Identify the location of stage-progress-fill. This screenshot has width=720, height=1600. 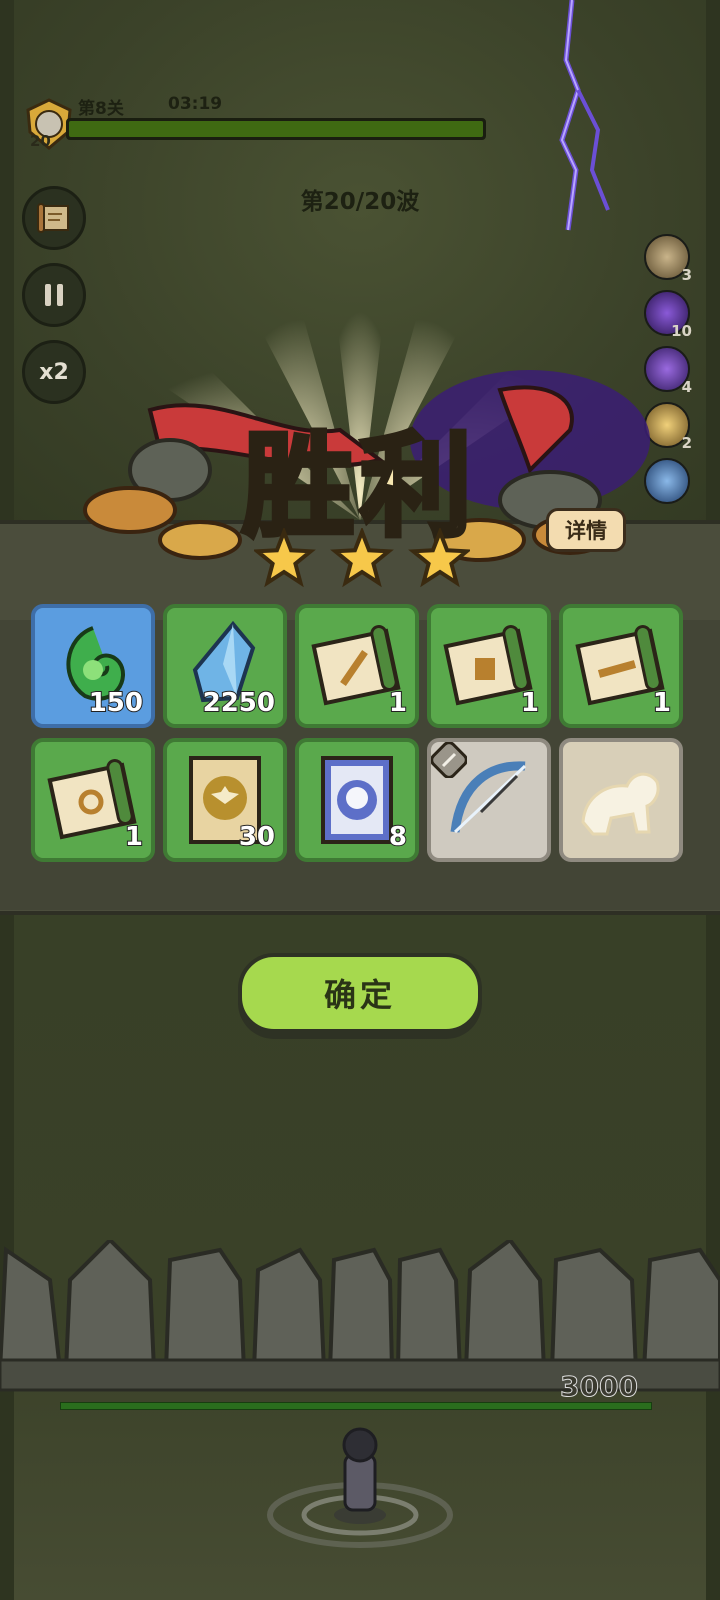
(276, 129).